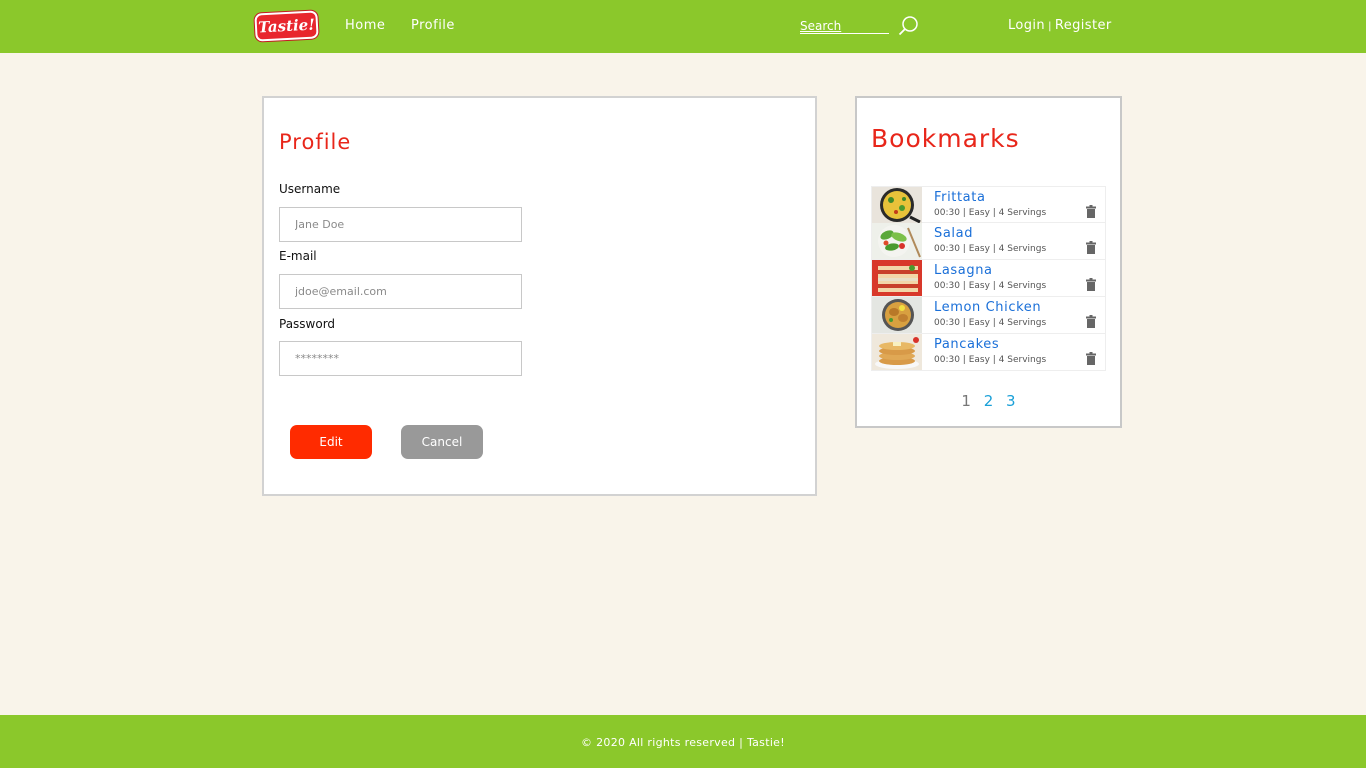  I want to click on page-2: 2, so click(989, 401).